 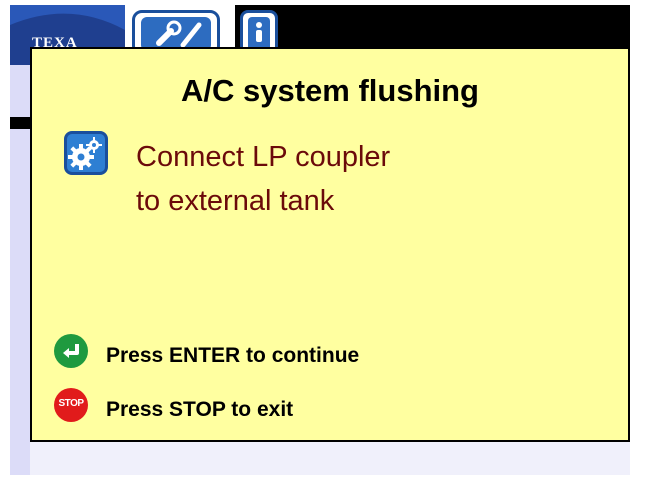 What do you see at coordinates (259, 32) in the screenshot?
I see `person-info-icon` at bounding box center [259, 32].